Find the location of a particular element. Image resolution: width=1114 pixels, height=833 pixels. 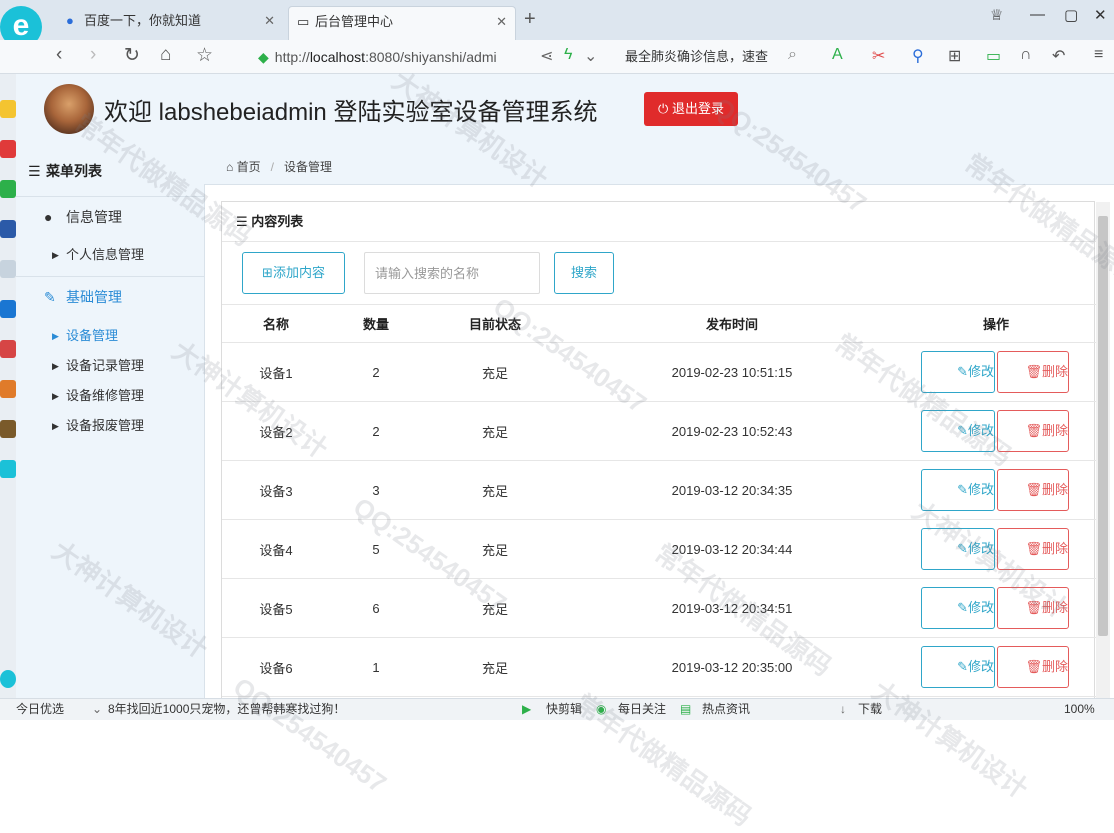

back-icon: ‹ is located at coordinates (59, 55).